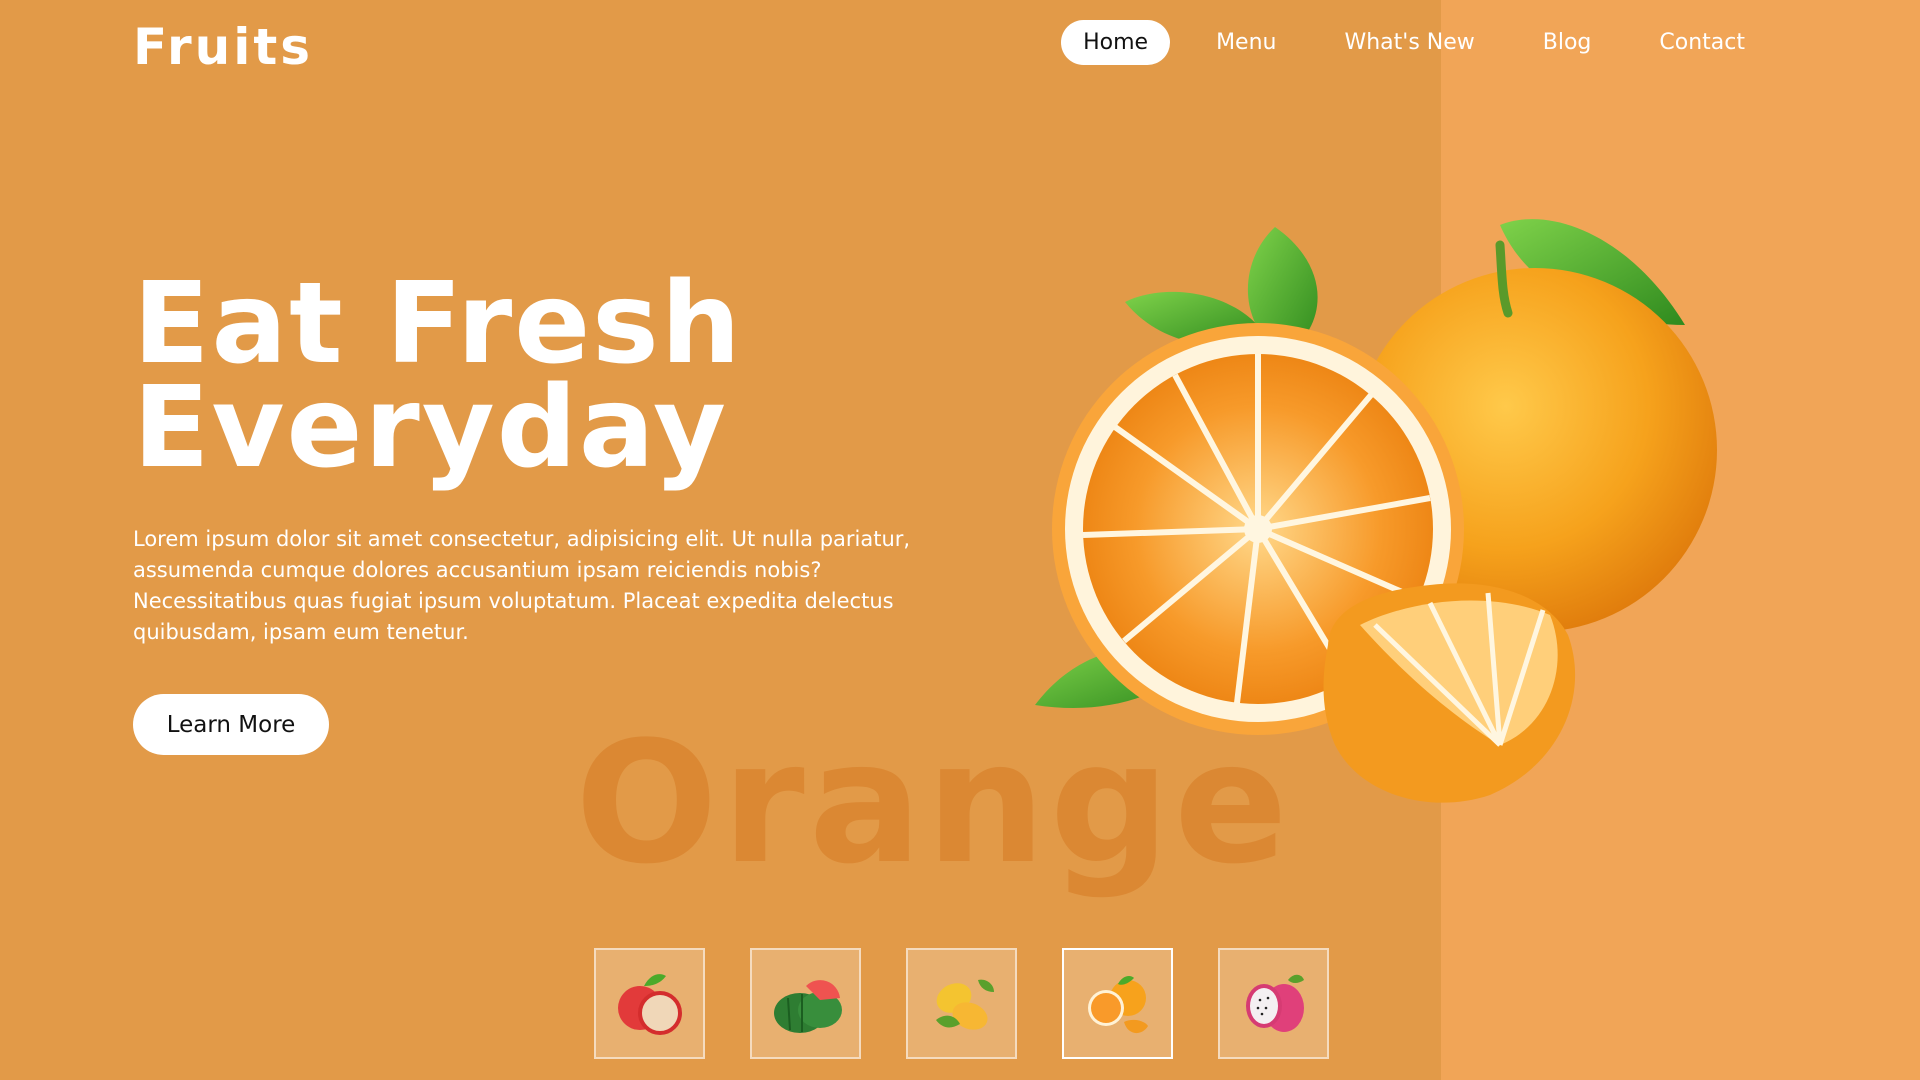 The image size is (1920, 1080). I want to click on thumb-mango, so click(961, 1003).